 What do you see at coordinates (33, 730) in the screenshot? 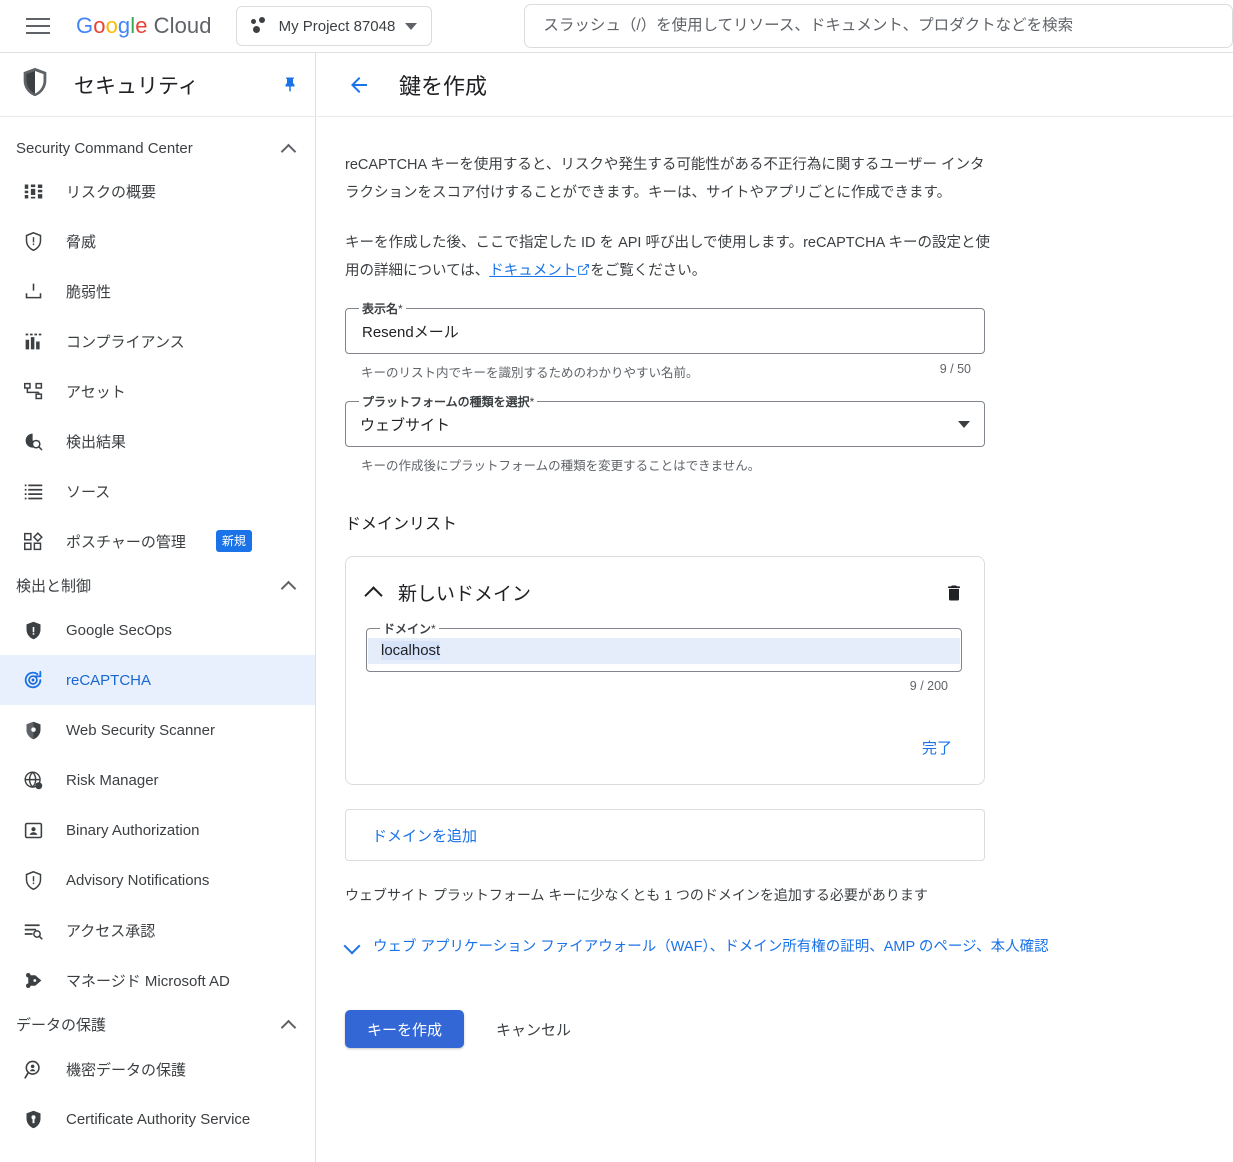
I see `web-scanner-shield-icon` at bounding box center [33, 730].